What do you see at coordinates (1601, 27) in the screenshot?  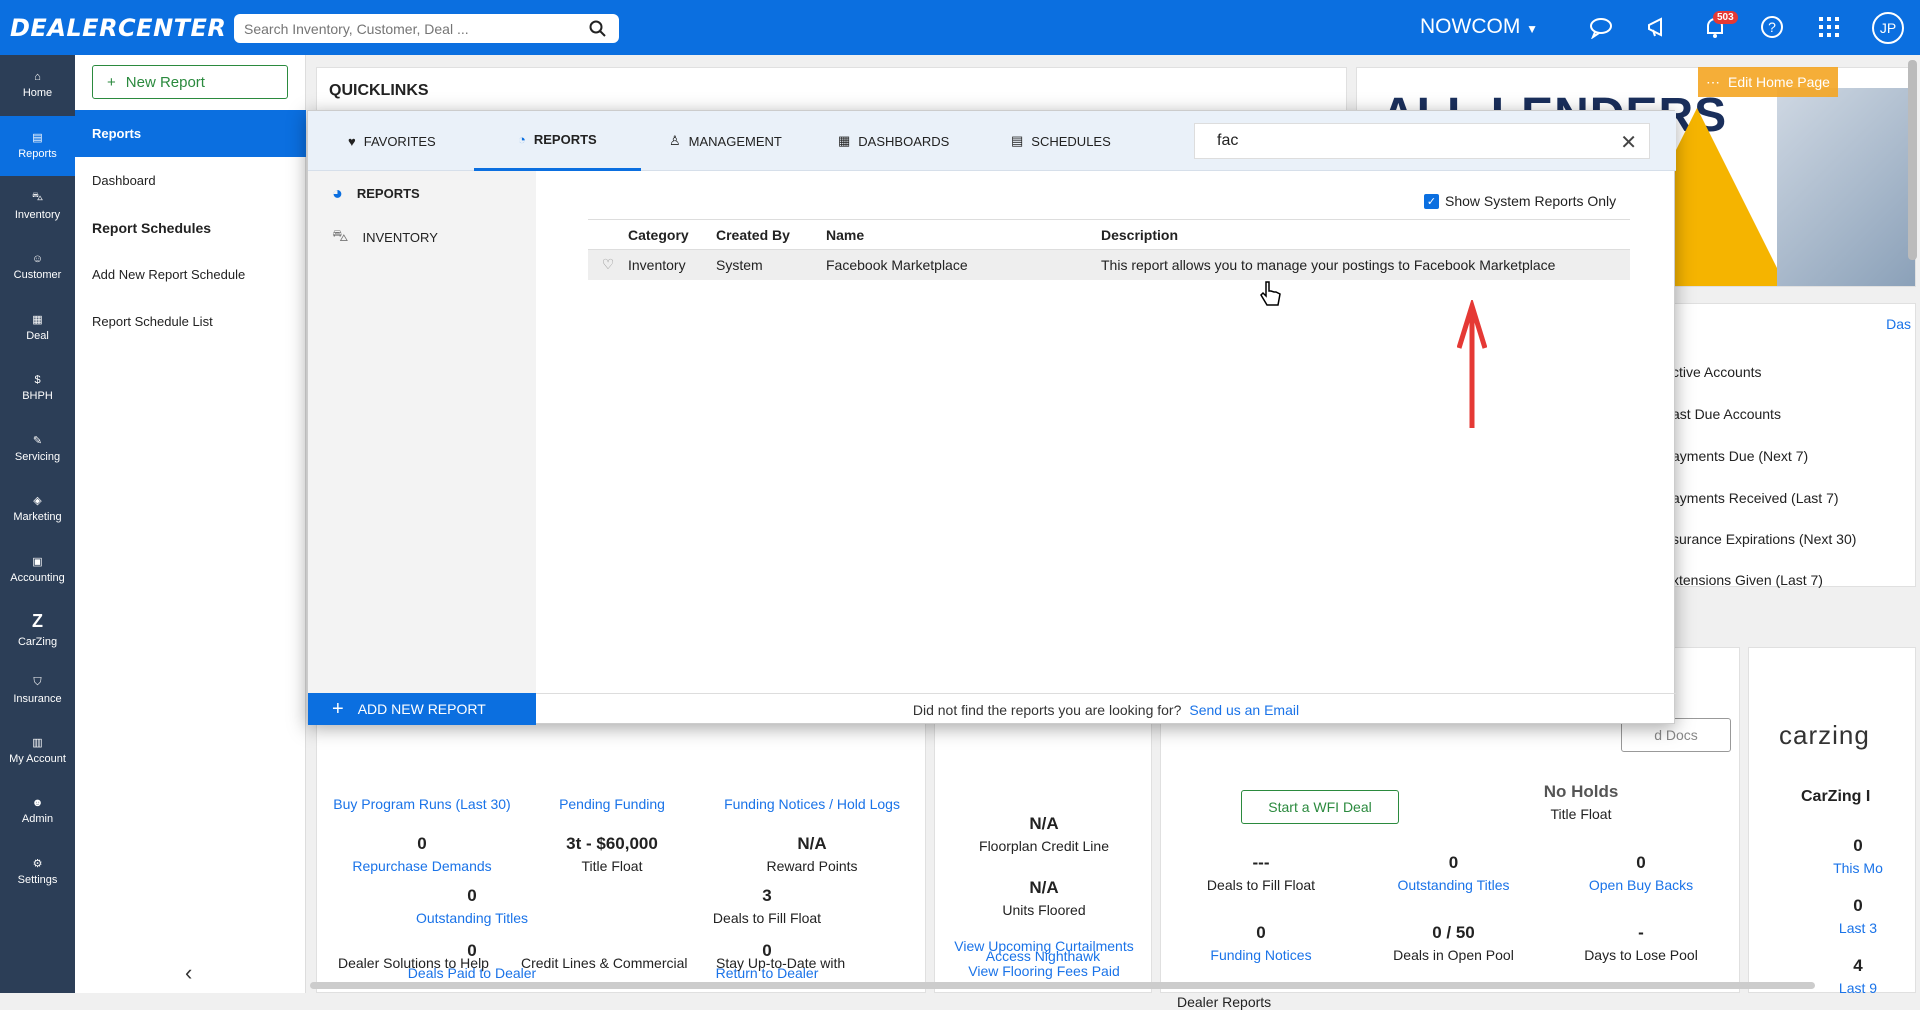 I see `chat-icon` at bounding box center [1601, 27].